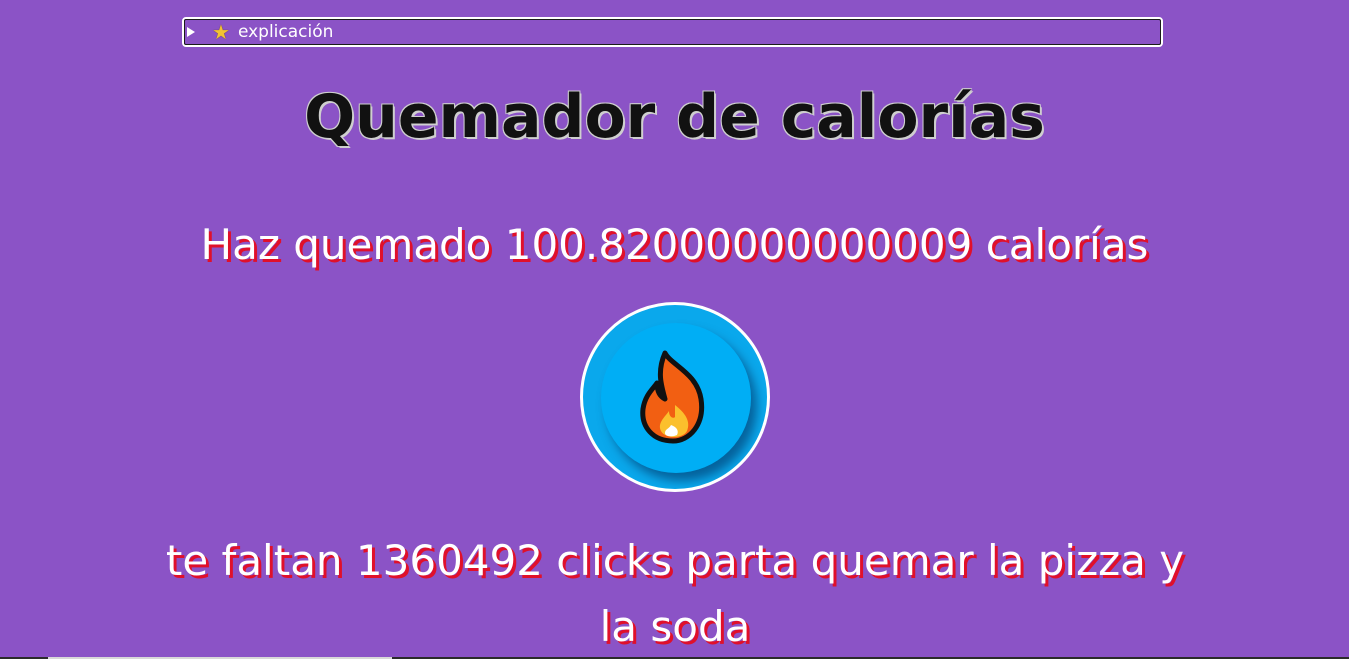  What do you see at coordinates (221, 32) in the screenshot?
I see `star-icon: ★` at bounding box center [221, 32].